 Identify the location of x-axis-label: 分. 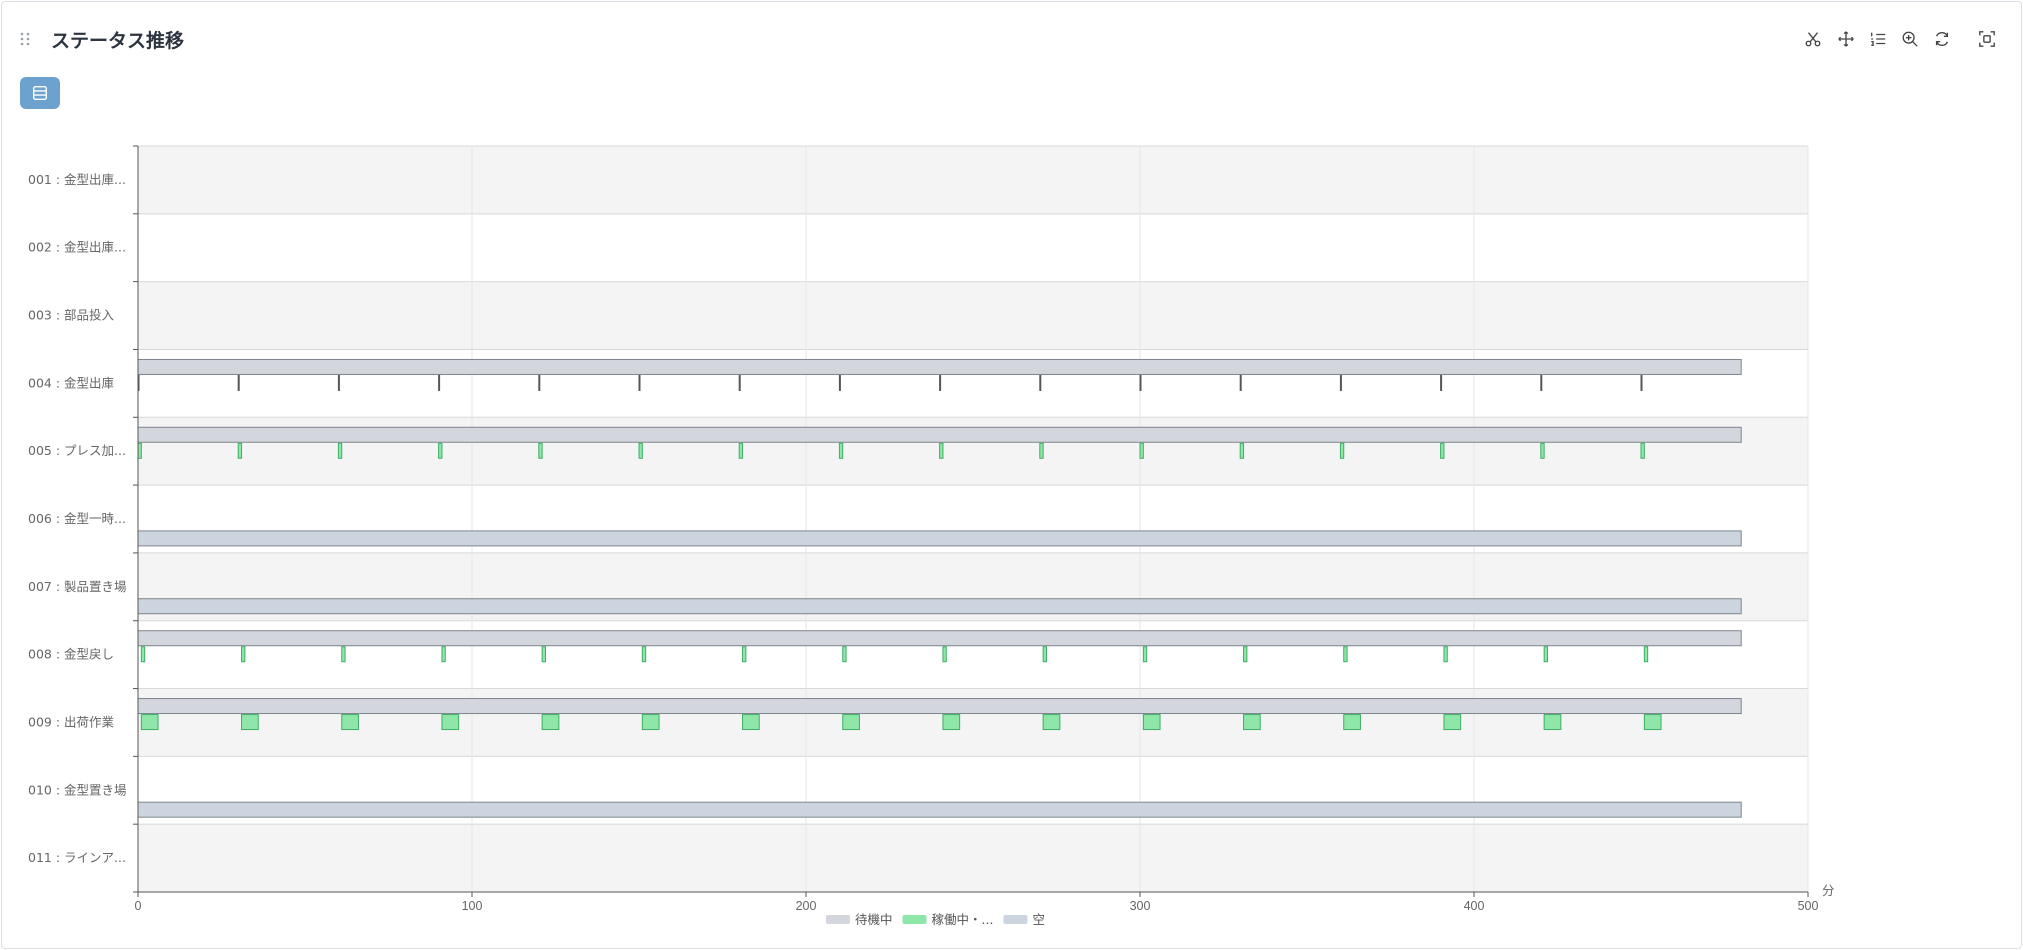
(1828, 891).